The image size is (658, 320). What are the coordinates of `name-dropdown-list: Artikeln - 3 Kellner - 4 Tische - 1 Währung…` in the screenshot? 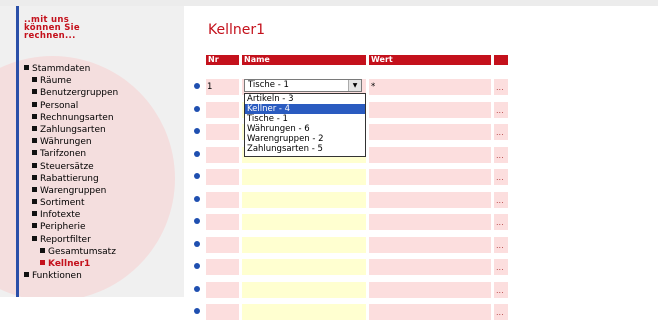 It's located at (305, 125).